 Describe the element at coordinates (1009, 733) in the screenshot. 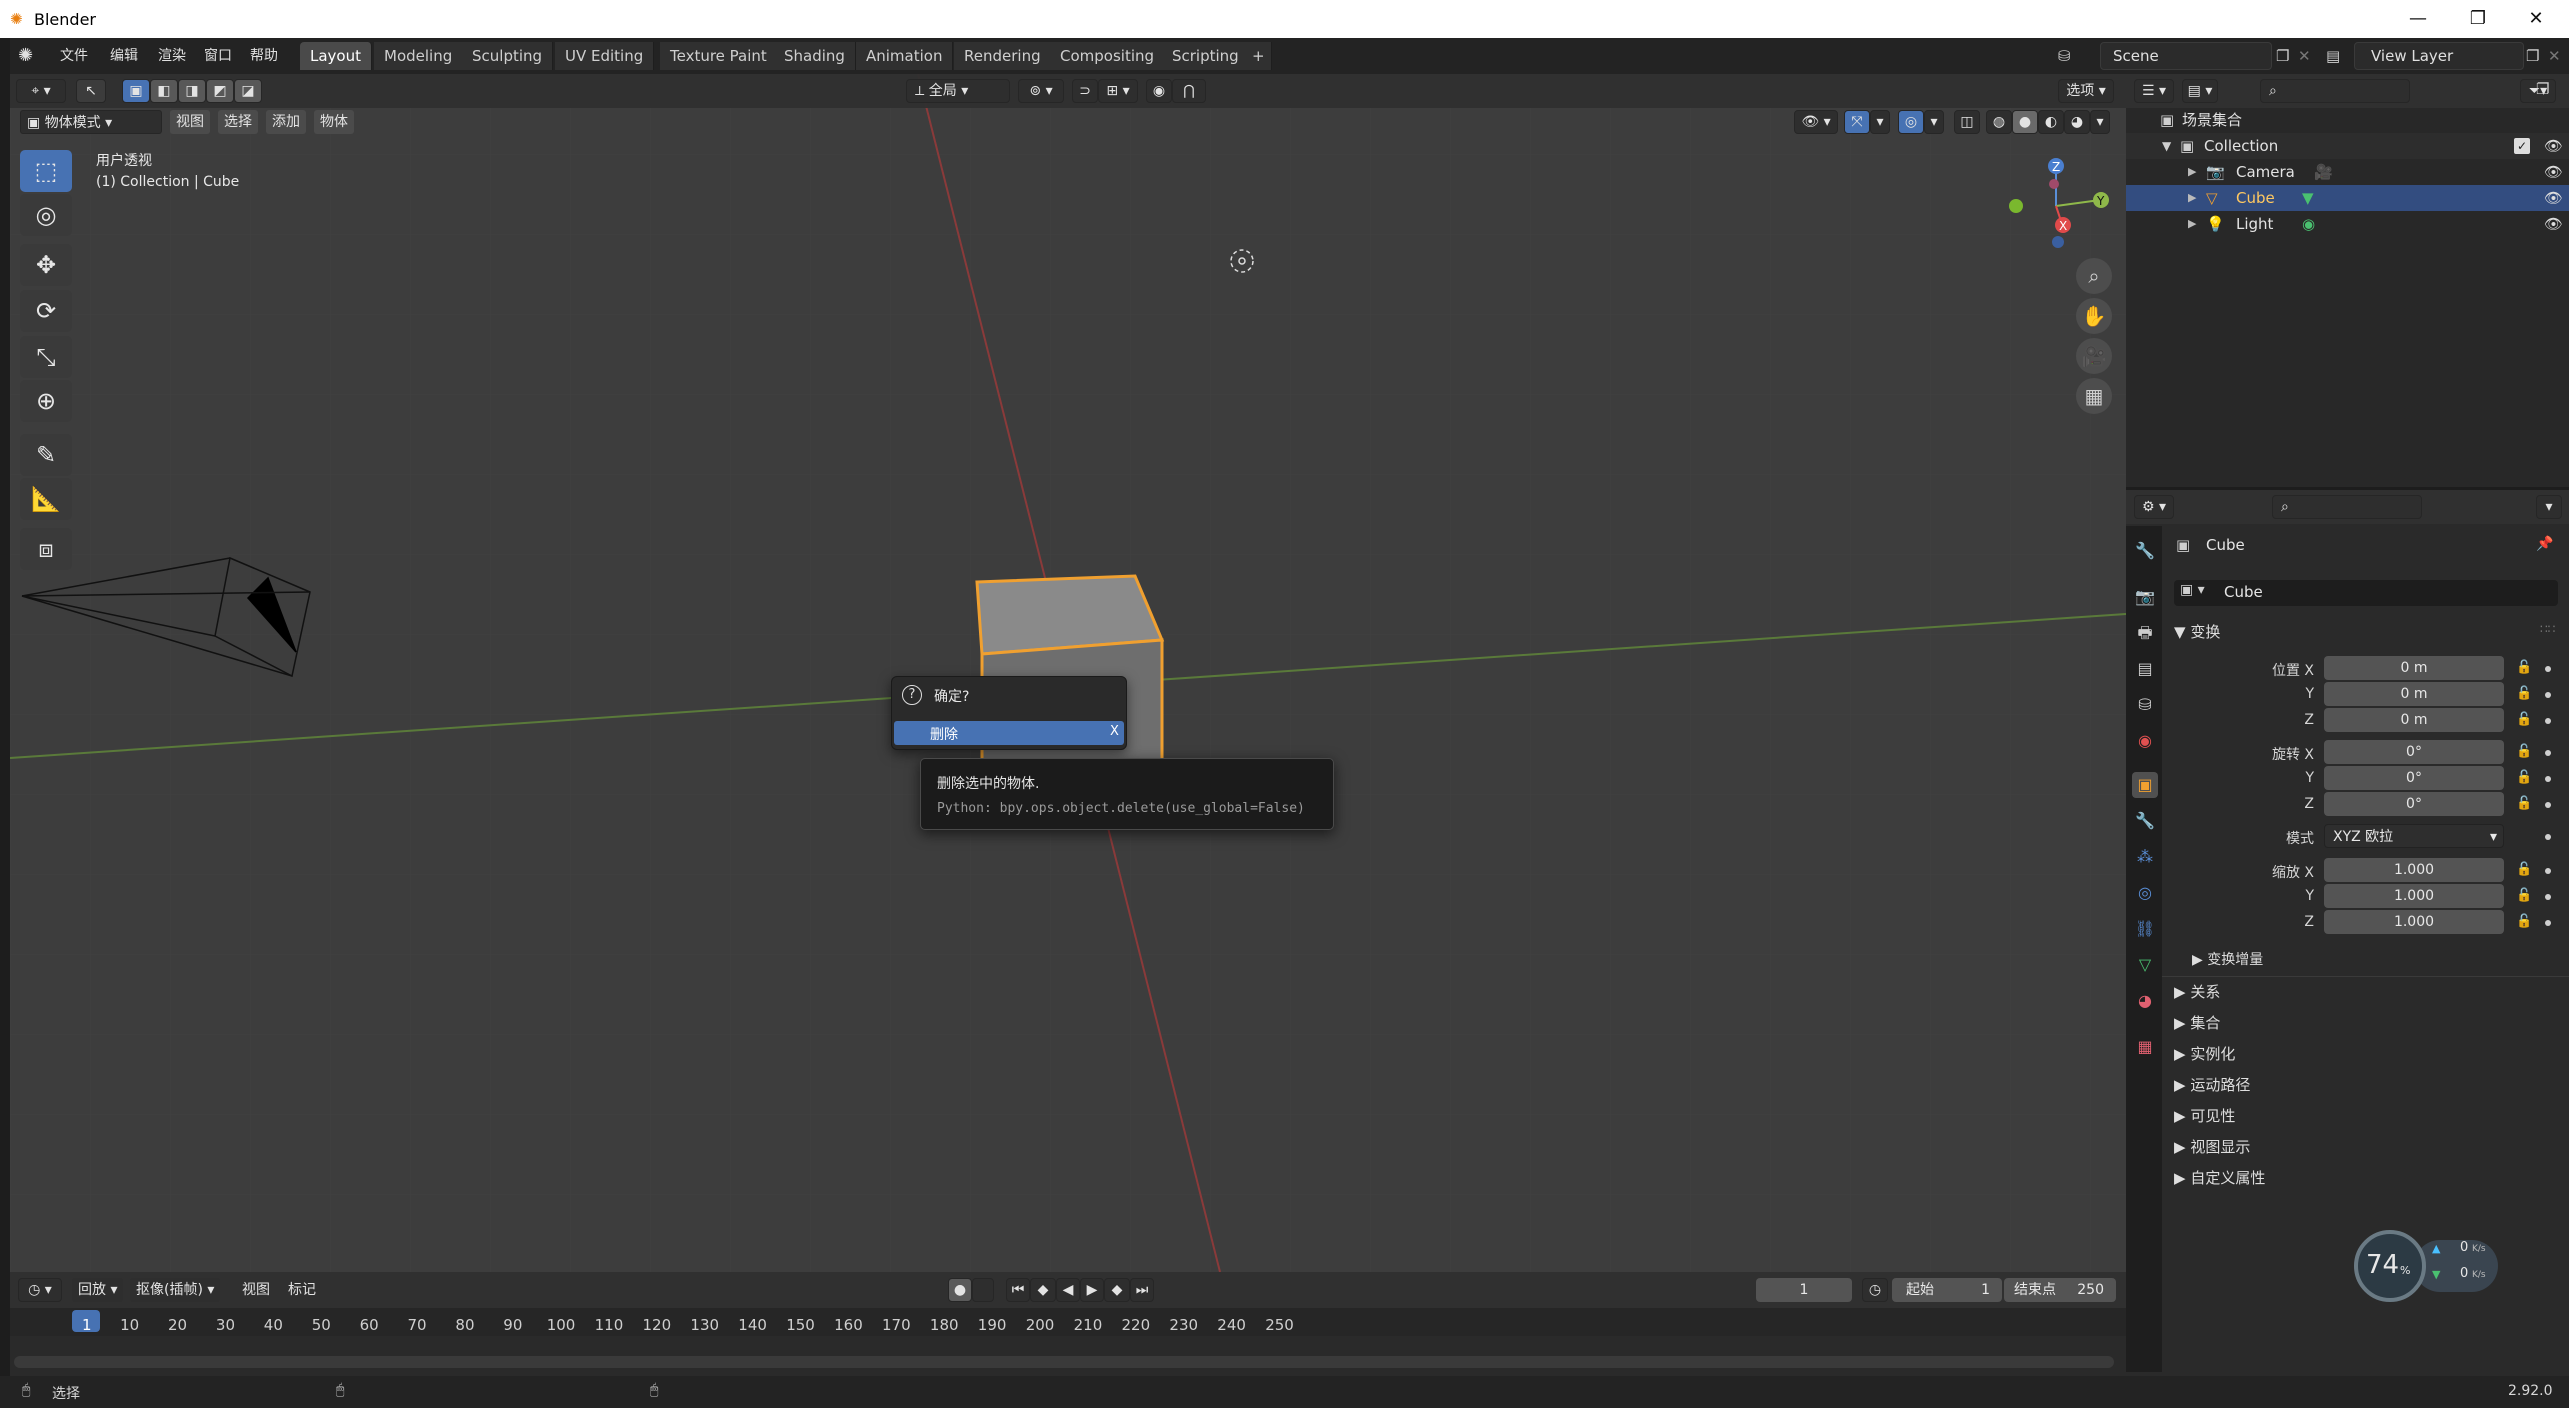

I see `delete-button: 删除 X` at that location.